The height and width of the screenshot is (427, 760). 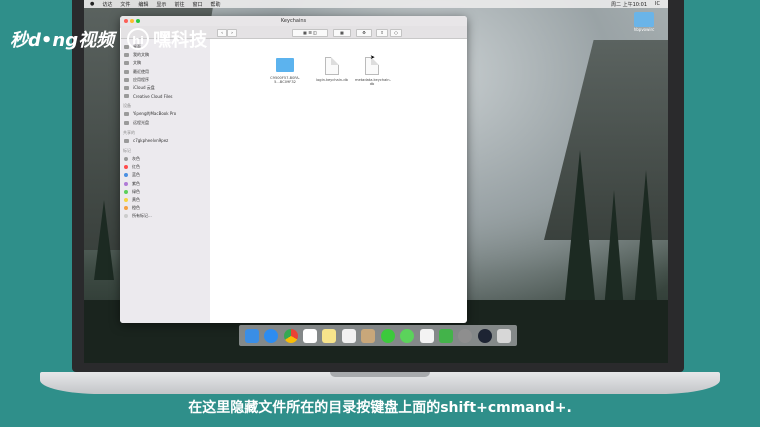 What do you see at coordinates (348, 335) in the screenshot?
I see `pages-icon` at bounding box center [348, 335].